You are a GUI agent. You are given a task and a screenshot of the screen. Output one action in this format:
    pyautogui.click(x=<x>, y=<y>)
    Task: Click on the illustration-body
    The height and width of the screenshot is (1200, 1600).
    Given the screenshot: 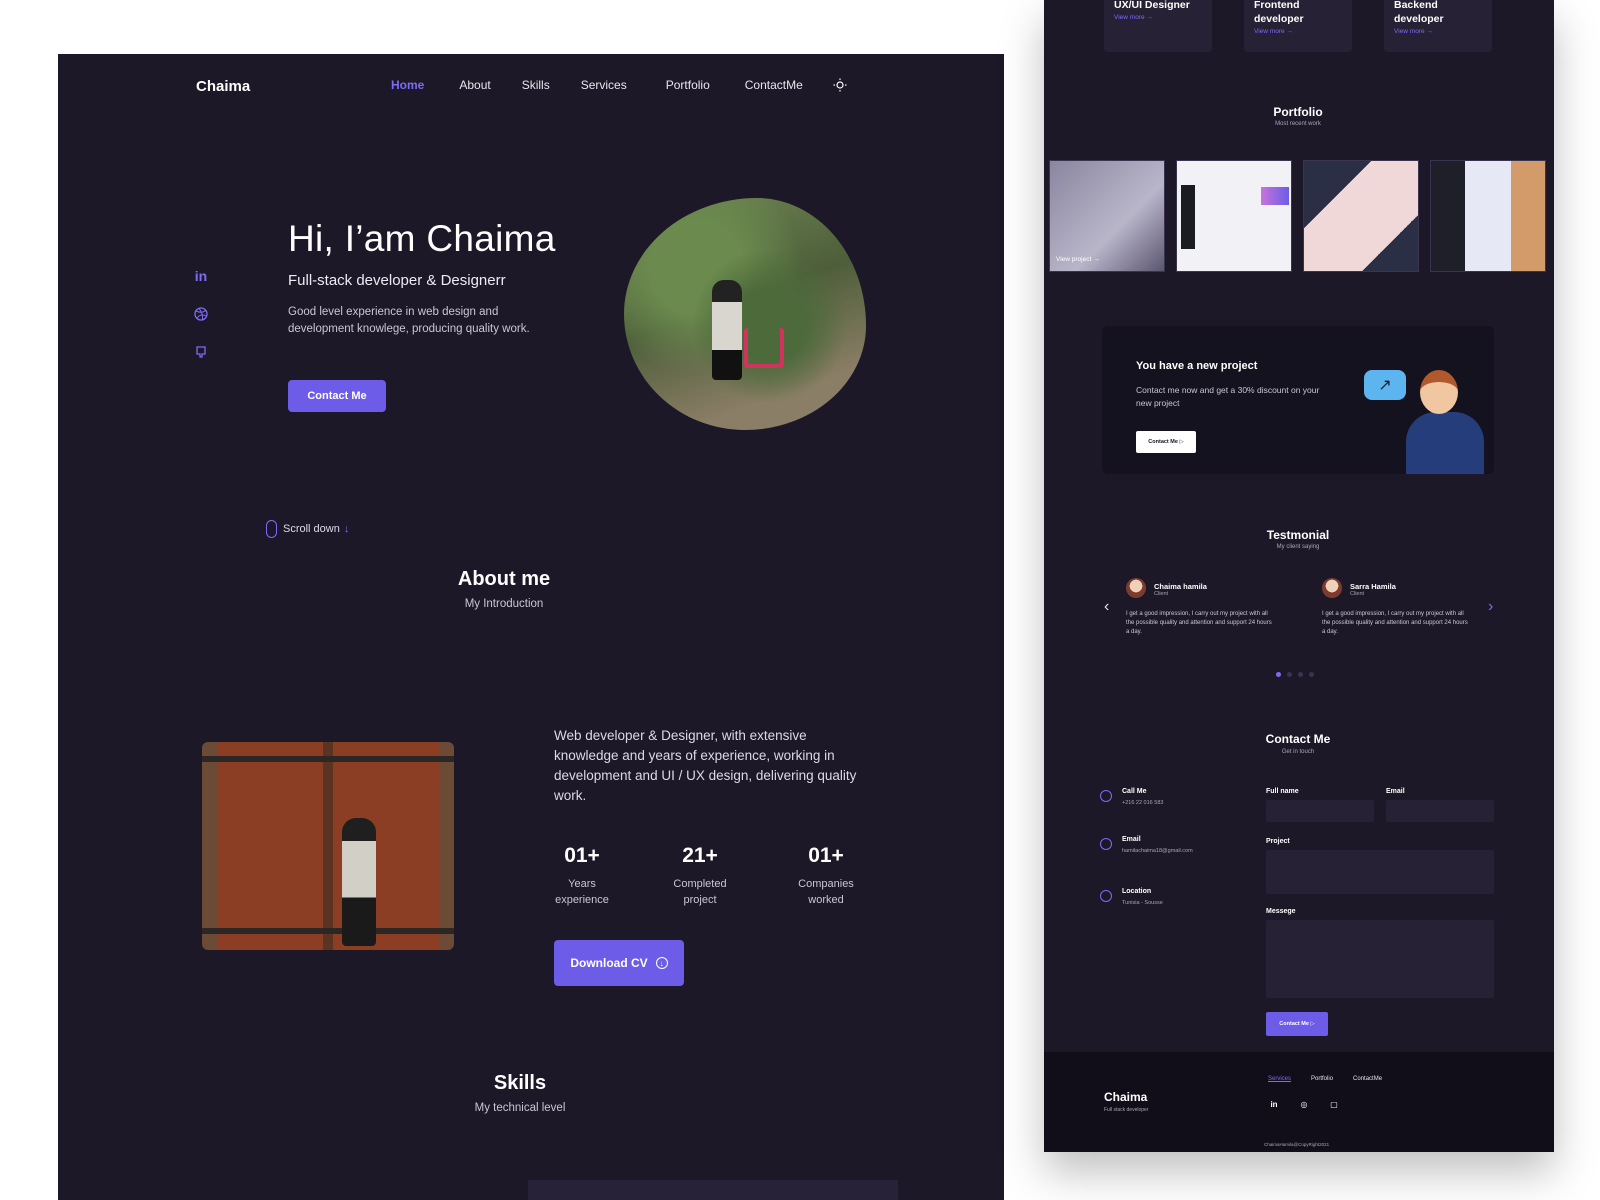 What is the action you would take?
    pyautogui.click(x=1445, y=443)
    